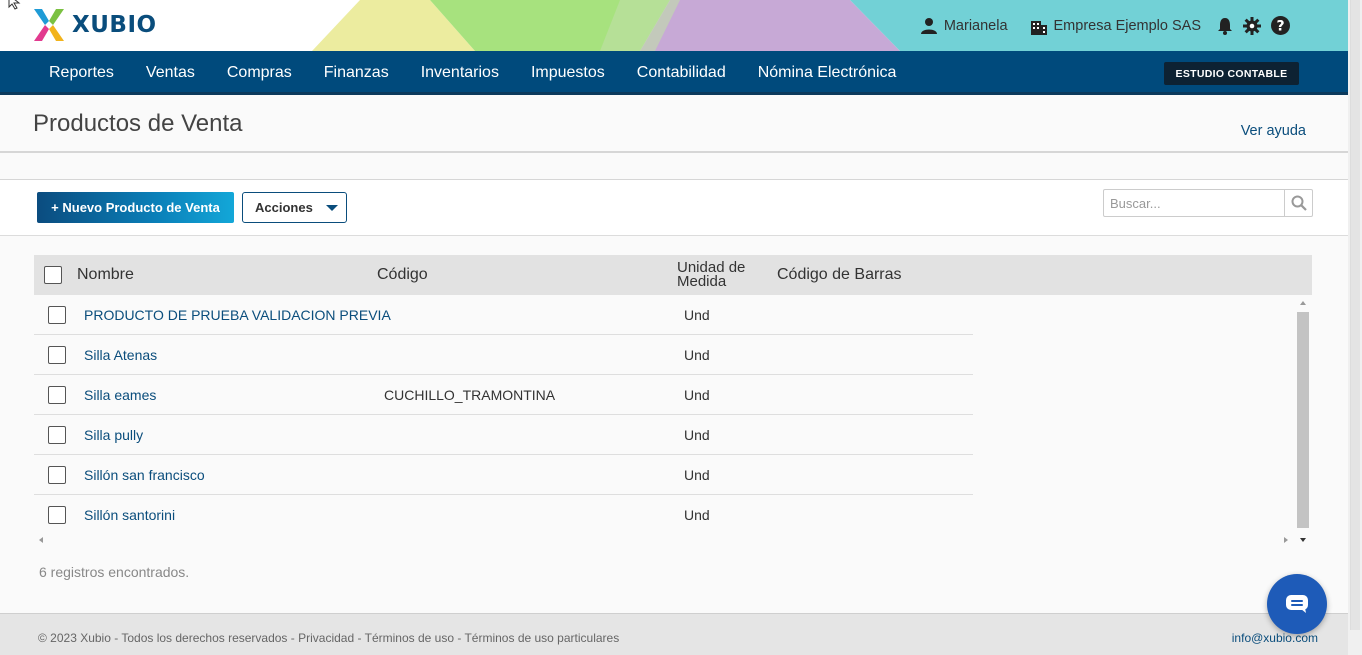 The image size is (1362, 655). I want to click on user-icon, so click(928, 25).